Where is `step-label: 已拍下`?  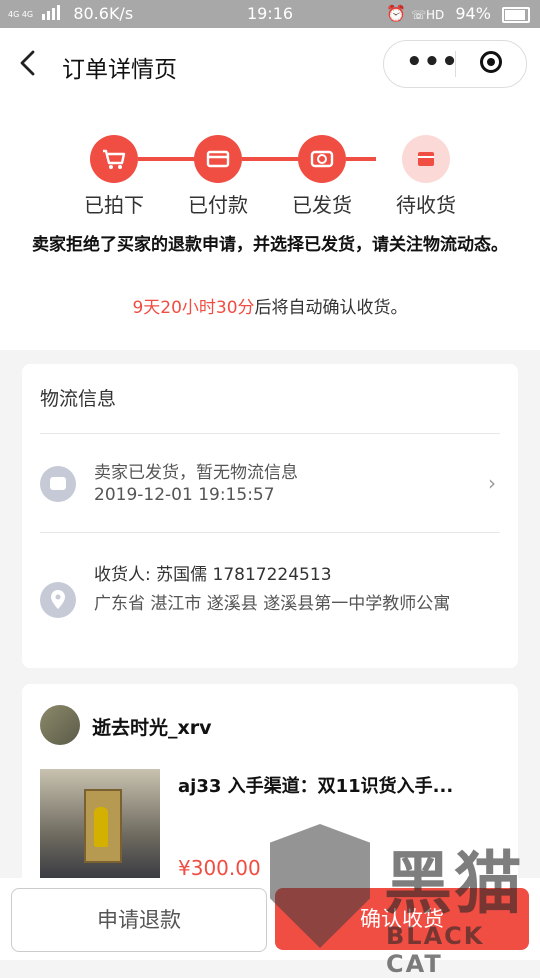
step-label: 已拍下 is located at coordinates (114, 205).